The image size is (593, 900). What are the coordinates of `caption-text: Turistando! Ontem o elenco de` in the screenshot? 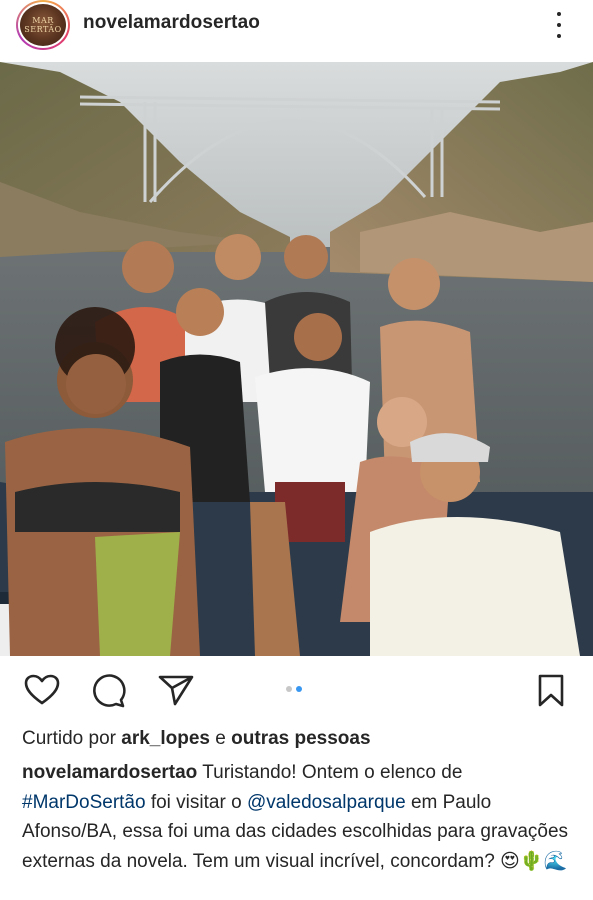 It's located at (330, 772).